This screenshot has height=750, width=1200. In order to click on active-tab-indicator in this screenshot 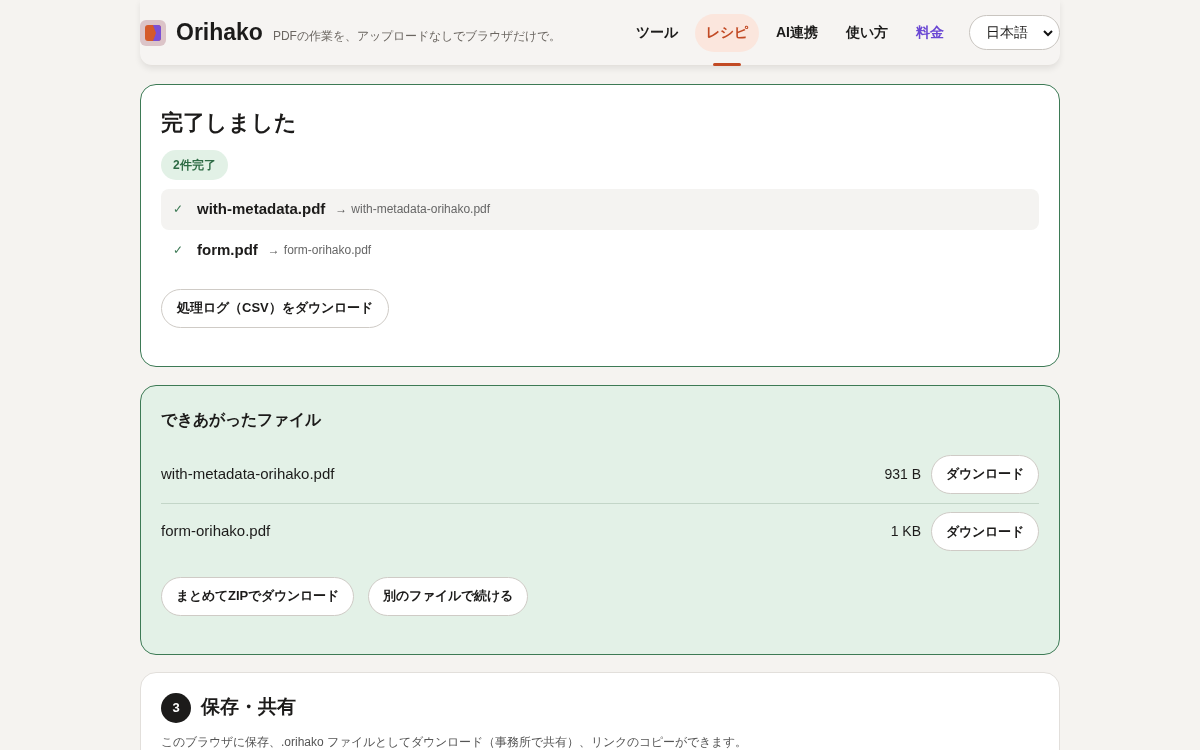, I will do `click(727, 64)`.